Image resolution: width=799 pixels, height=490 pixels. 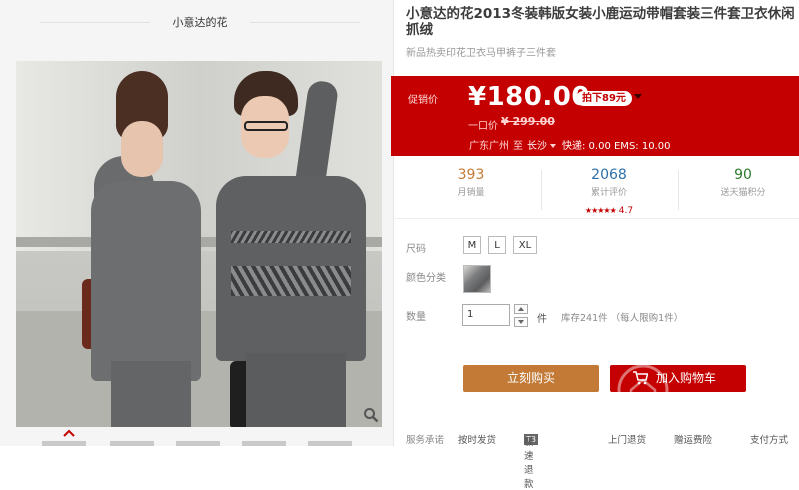 What do you see at coordinates (425, 440) in the screenshot?
I see `services-label: 服务承诺` at bounding box center [425, 440].